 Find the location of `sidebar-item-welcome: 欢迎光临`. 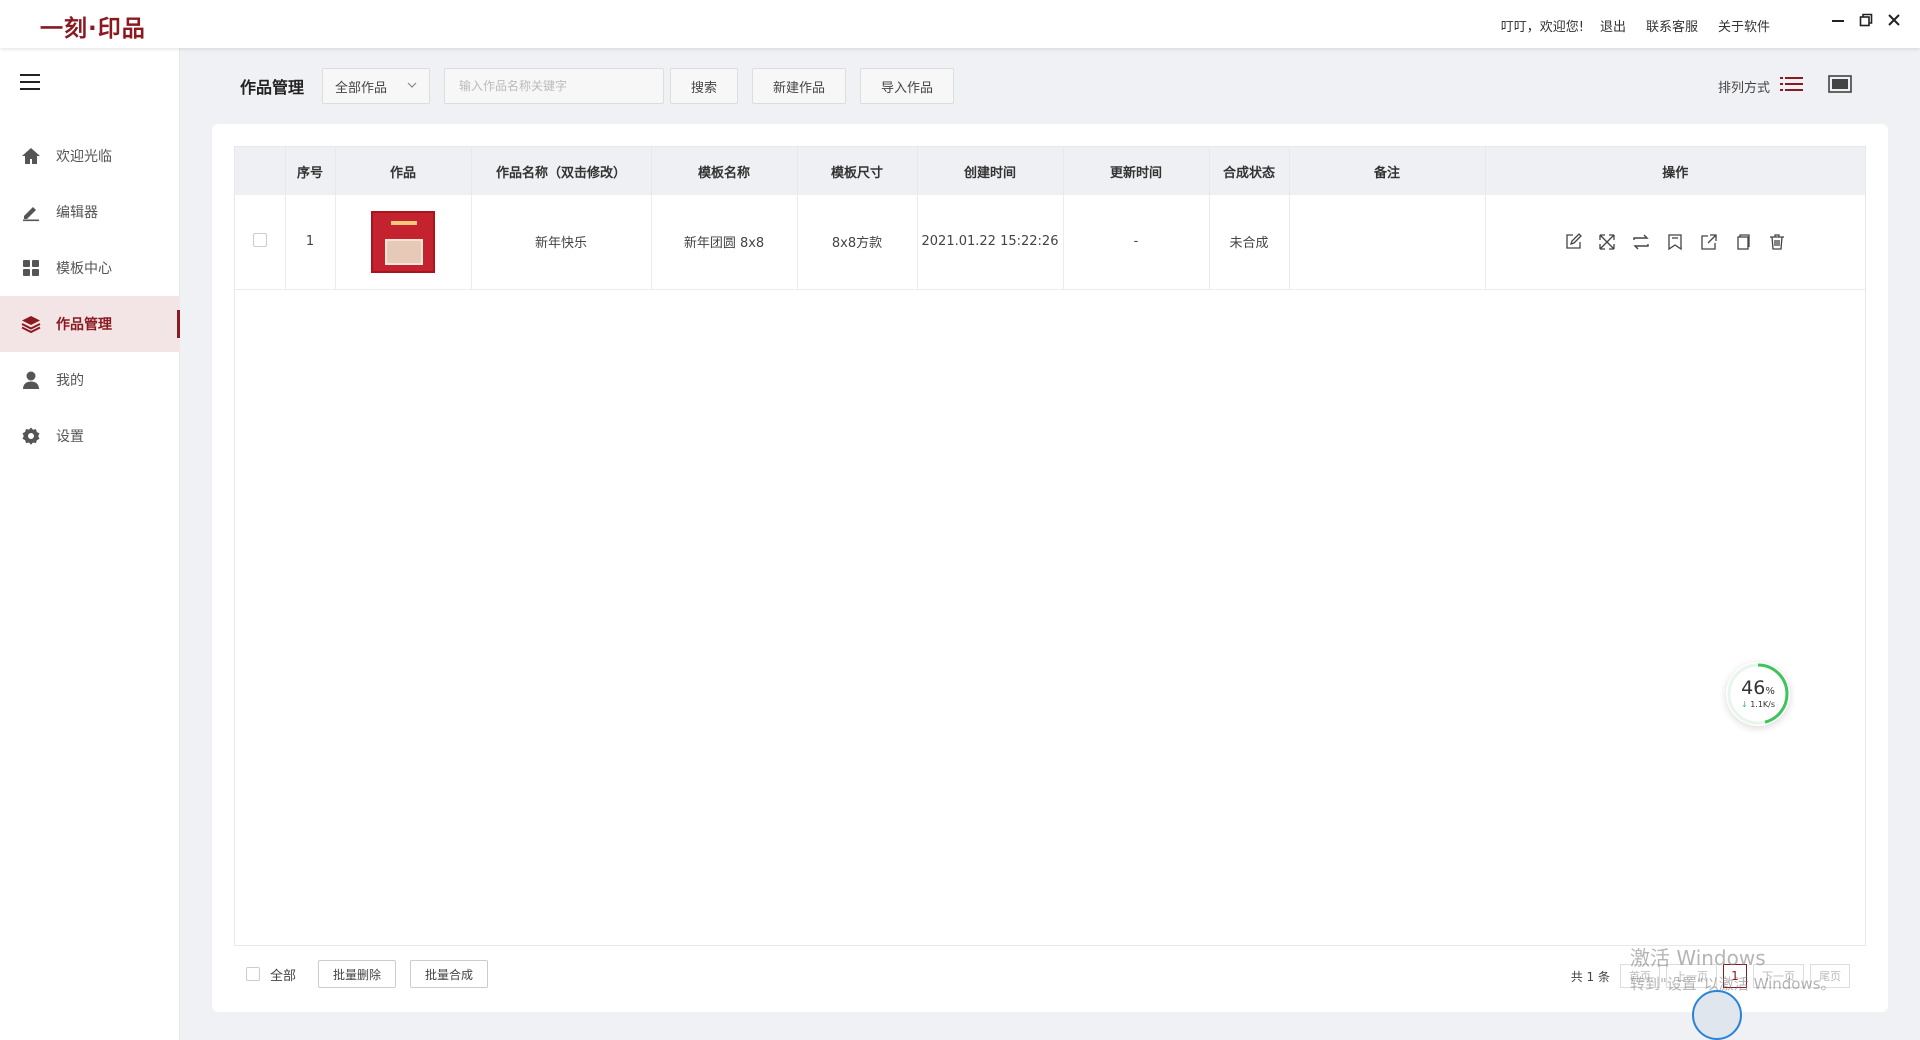

sidebar-item-welcome: 欢迎光临 is located at coordinates (90, 156).